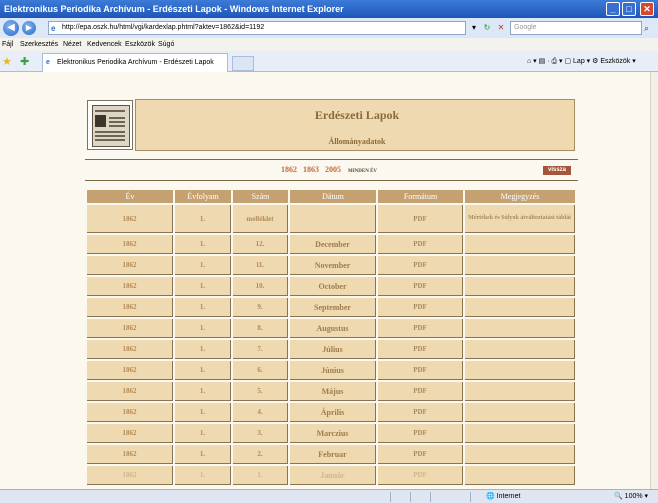  I want to click on cell-date: Június, so click(333, 370).